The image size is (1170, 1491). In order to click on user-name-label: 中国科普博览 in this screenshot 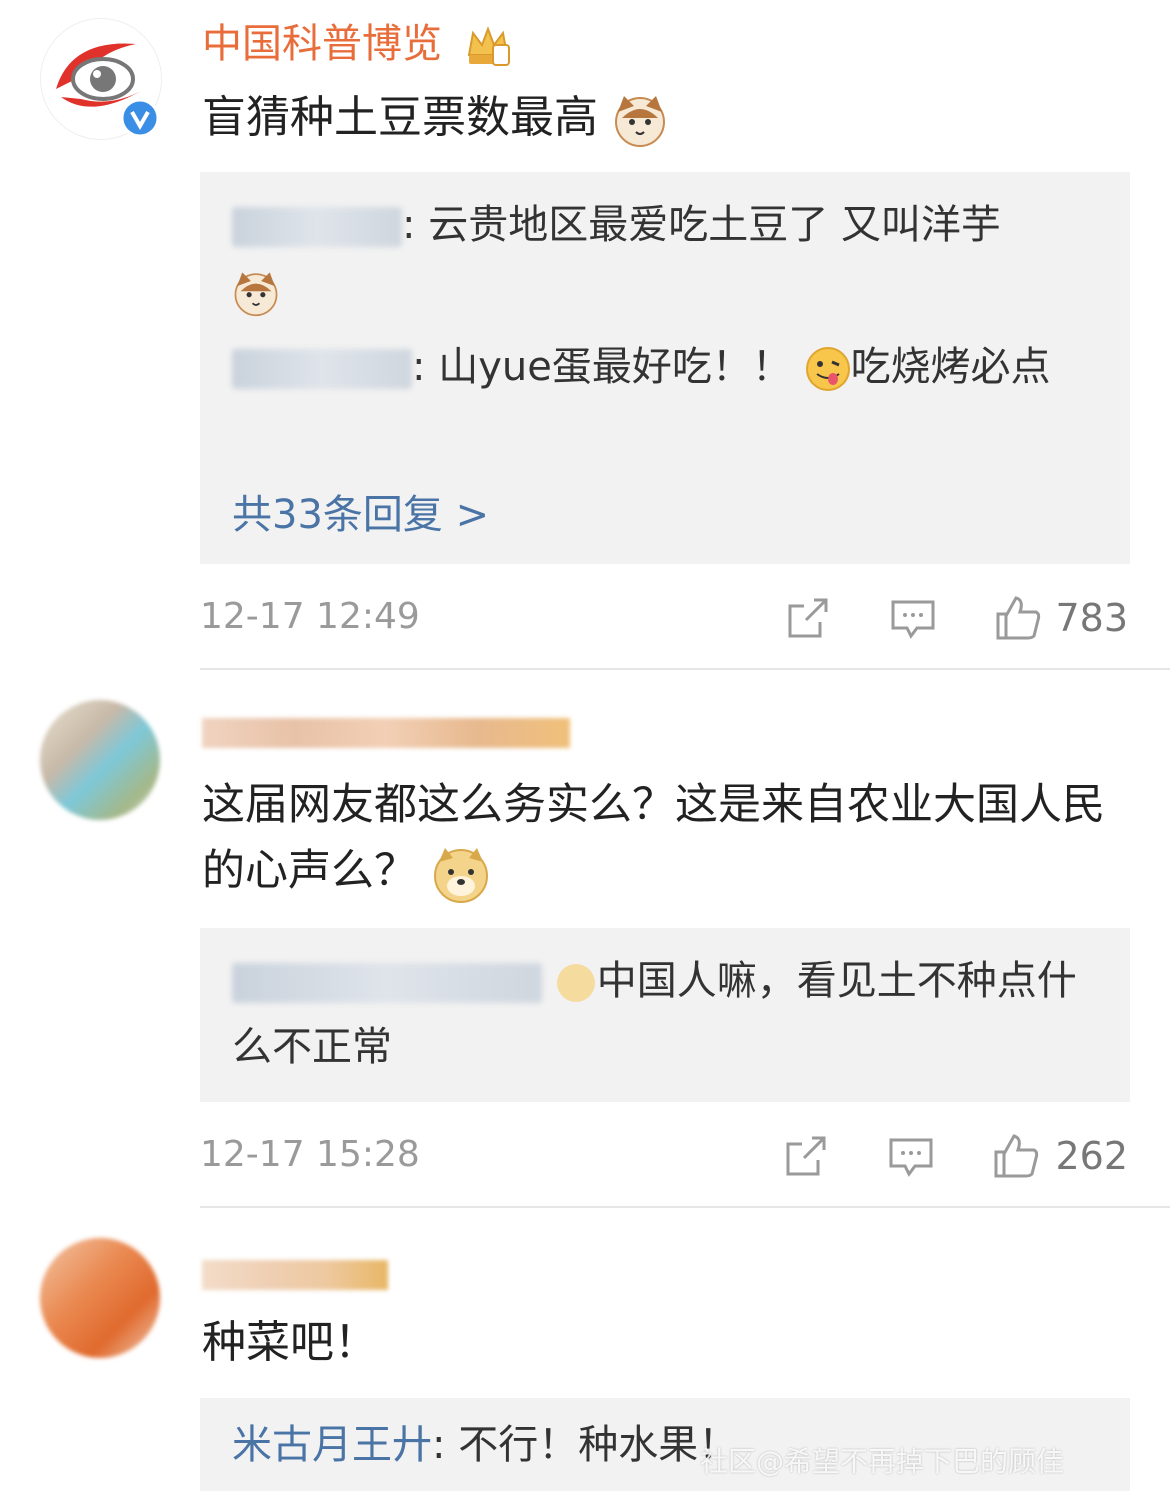, I will do `click(322, 44)`.